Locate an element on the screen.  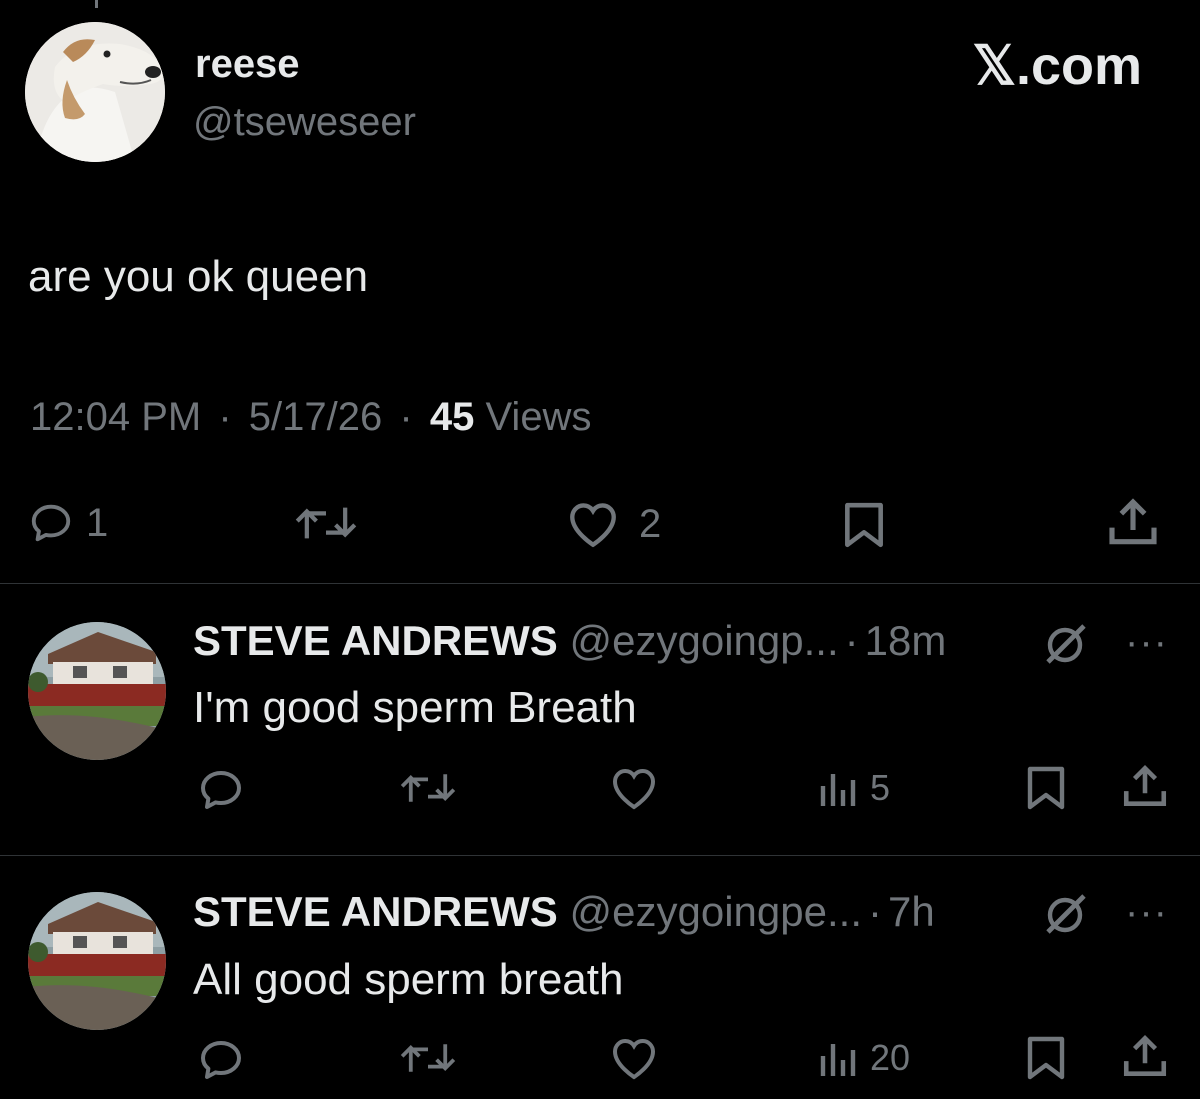
views-count: 5 is located at coordinates (880, 787).